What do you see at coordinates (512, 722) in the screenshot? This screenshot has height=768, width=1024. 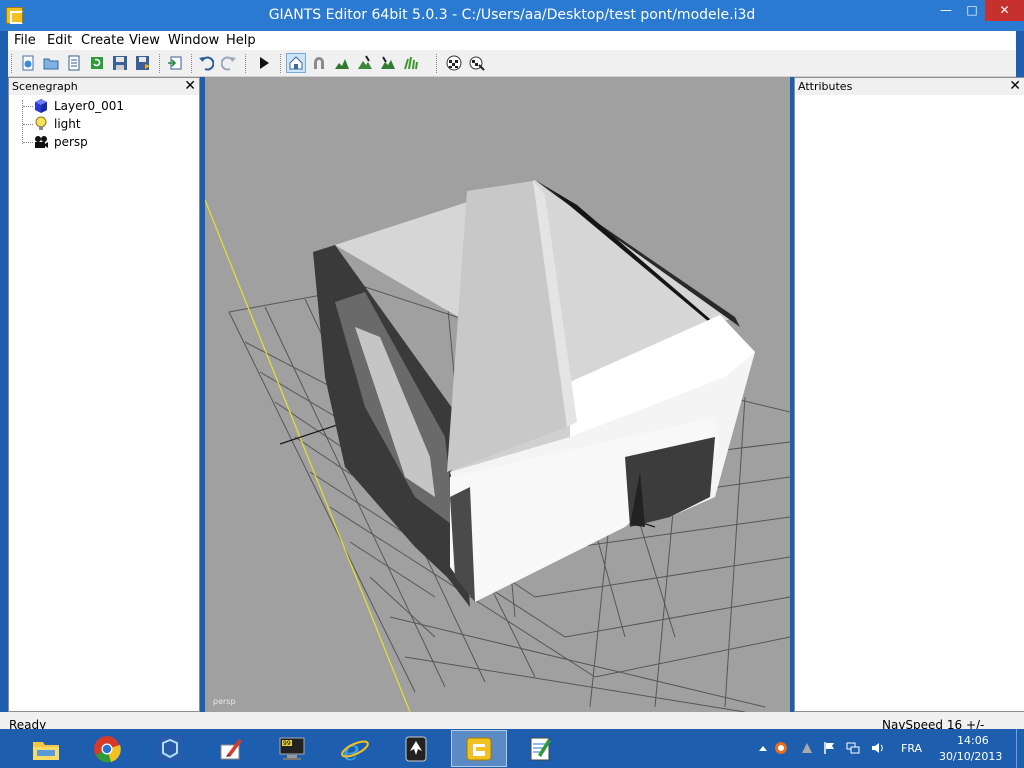 I see `status-bar: Ready NavSpeed 16 +/-` at bounding box center [512, 722].